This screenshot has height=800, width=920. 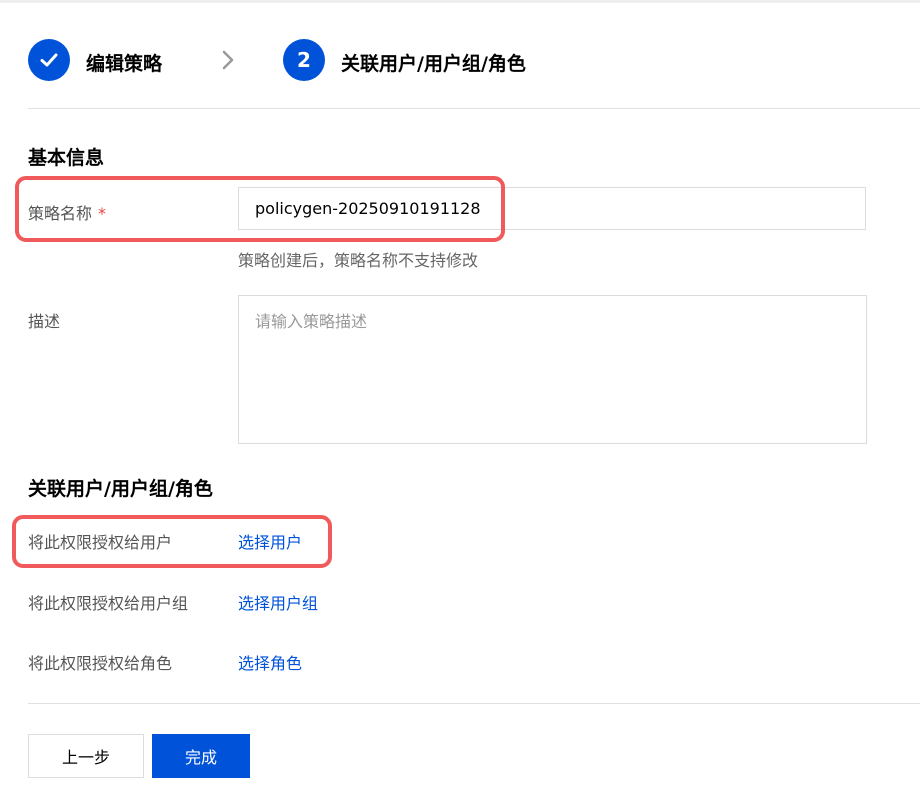 What do you see at coordinates (358, 260) in the screenshot?
I see `policy-name-help: 策略创建后，策略名称不支持修改` at bounding box center [358, 260].